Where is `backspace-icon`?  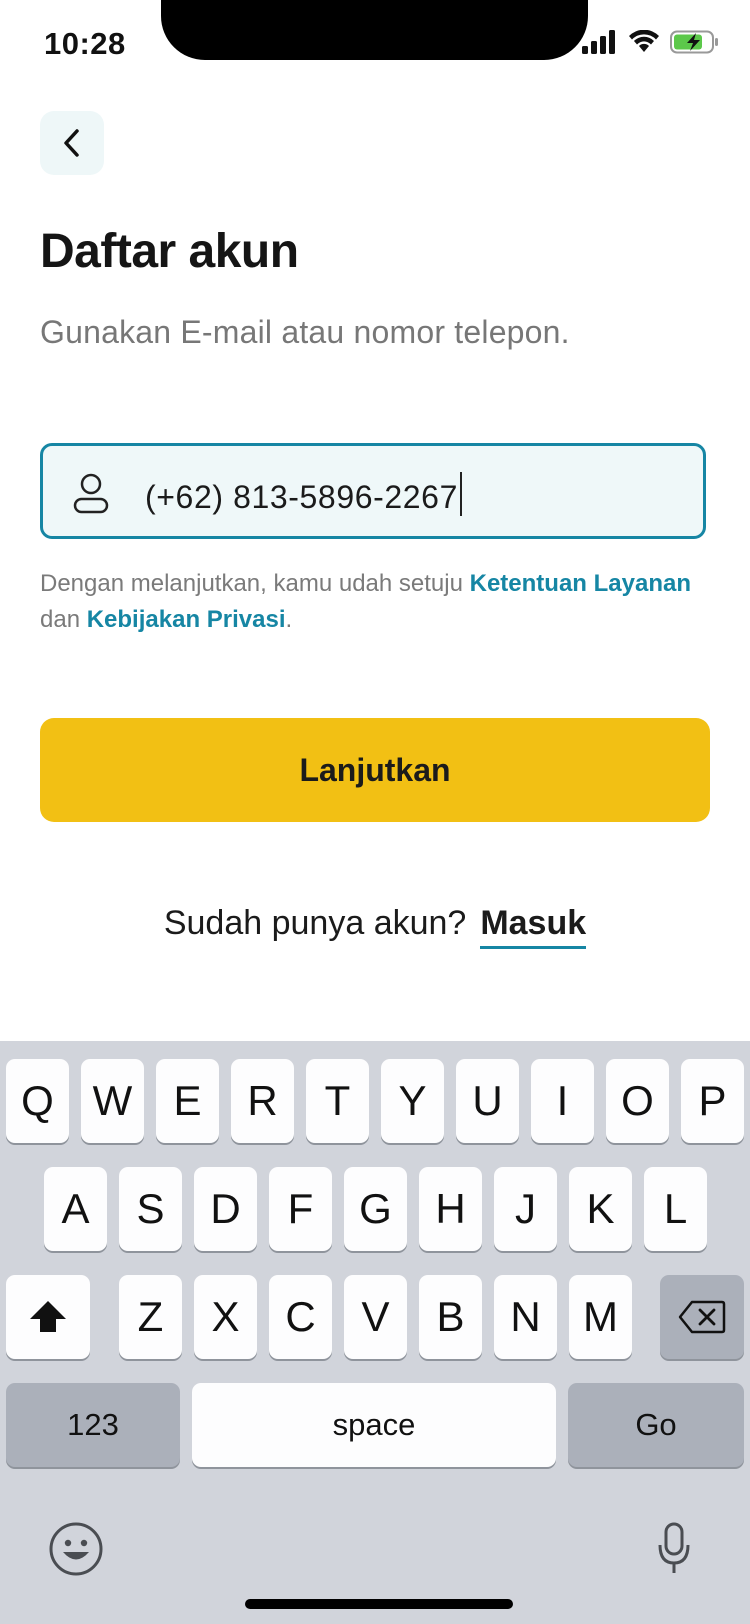 backspace-icon is located at coordinates (702, 1317).